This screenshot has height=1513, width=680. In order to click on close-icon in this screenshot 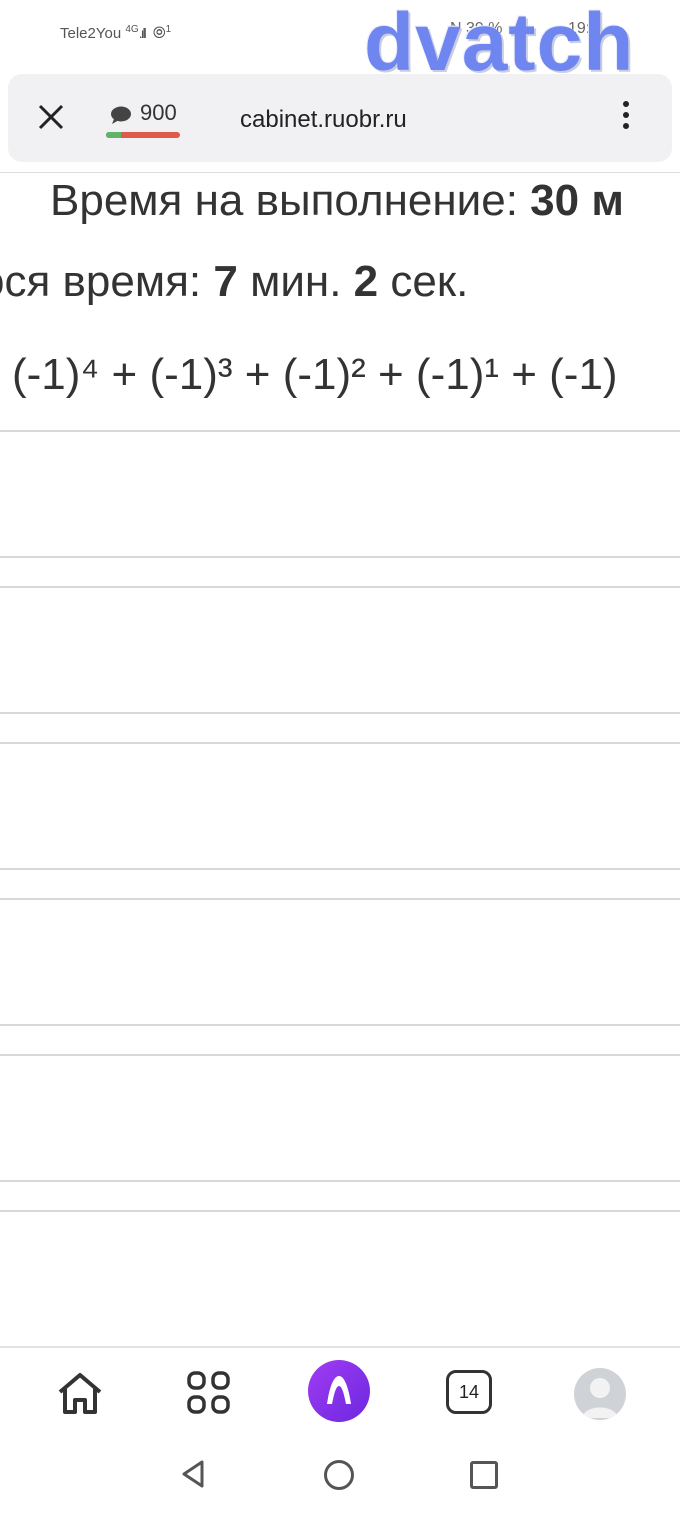, I will do `click(51, 117)`.